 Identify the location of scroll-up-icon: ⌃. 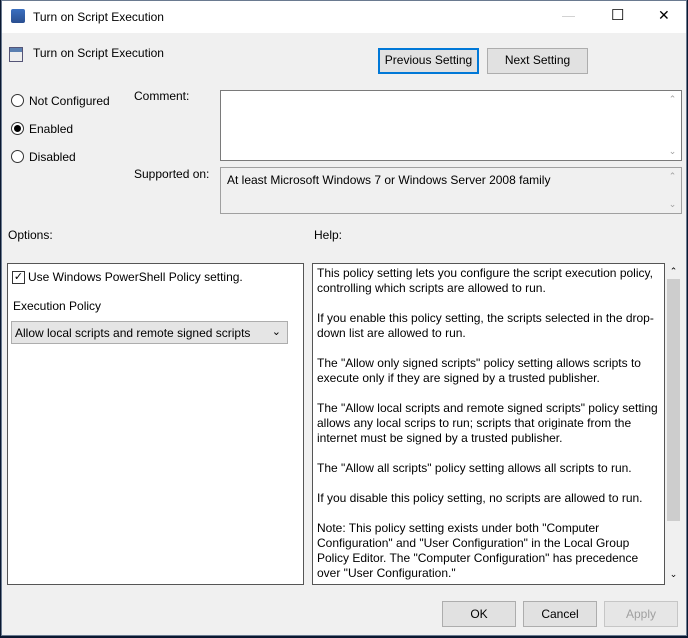
(673, 271).